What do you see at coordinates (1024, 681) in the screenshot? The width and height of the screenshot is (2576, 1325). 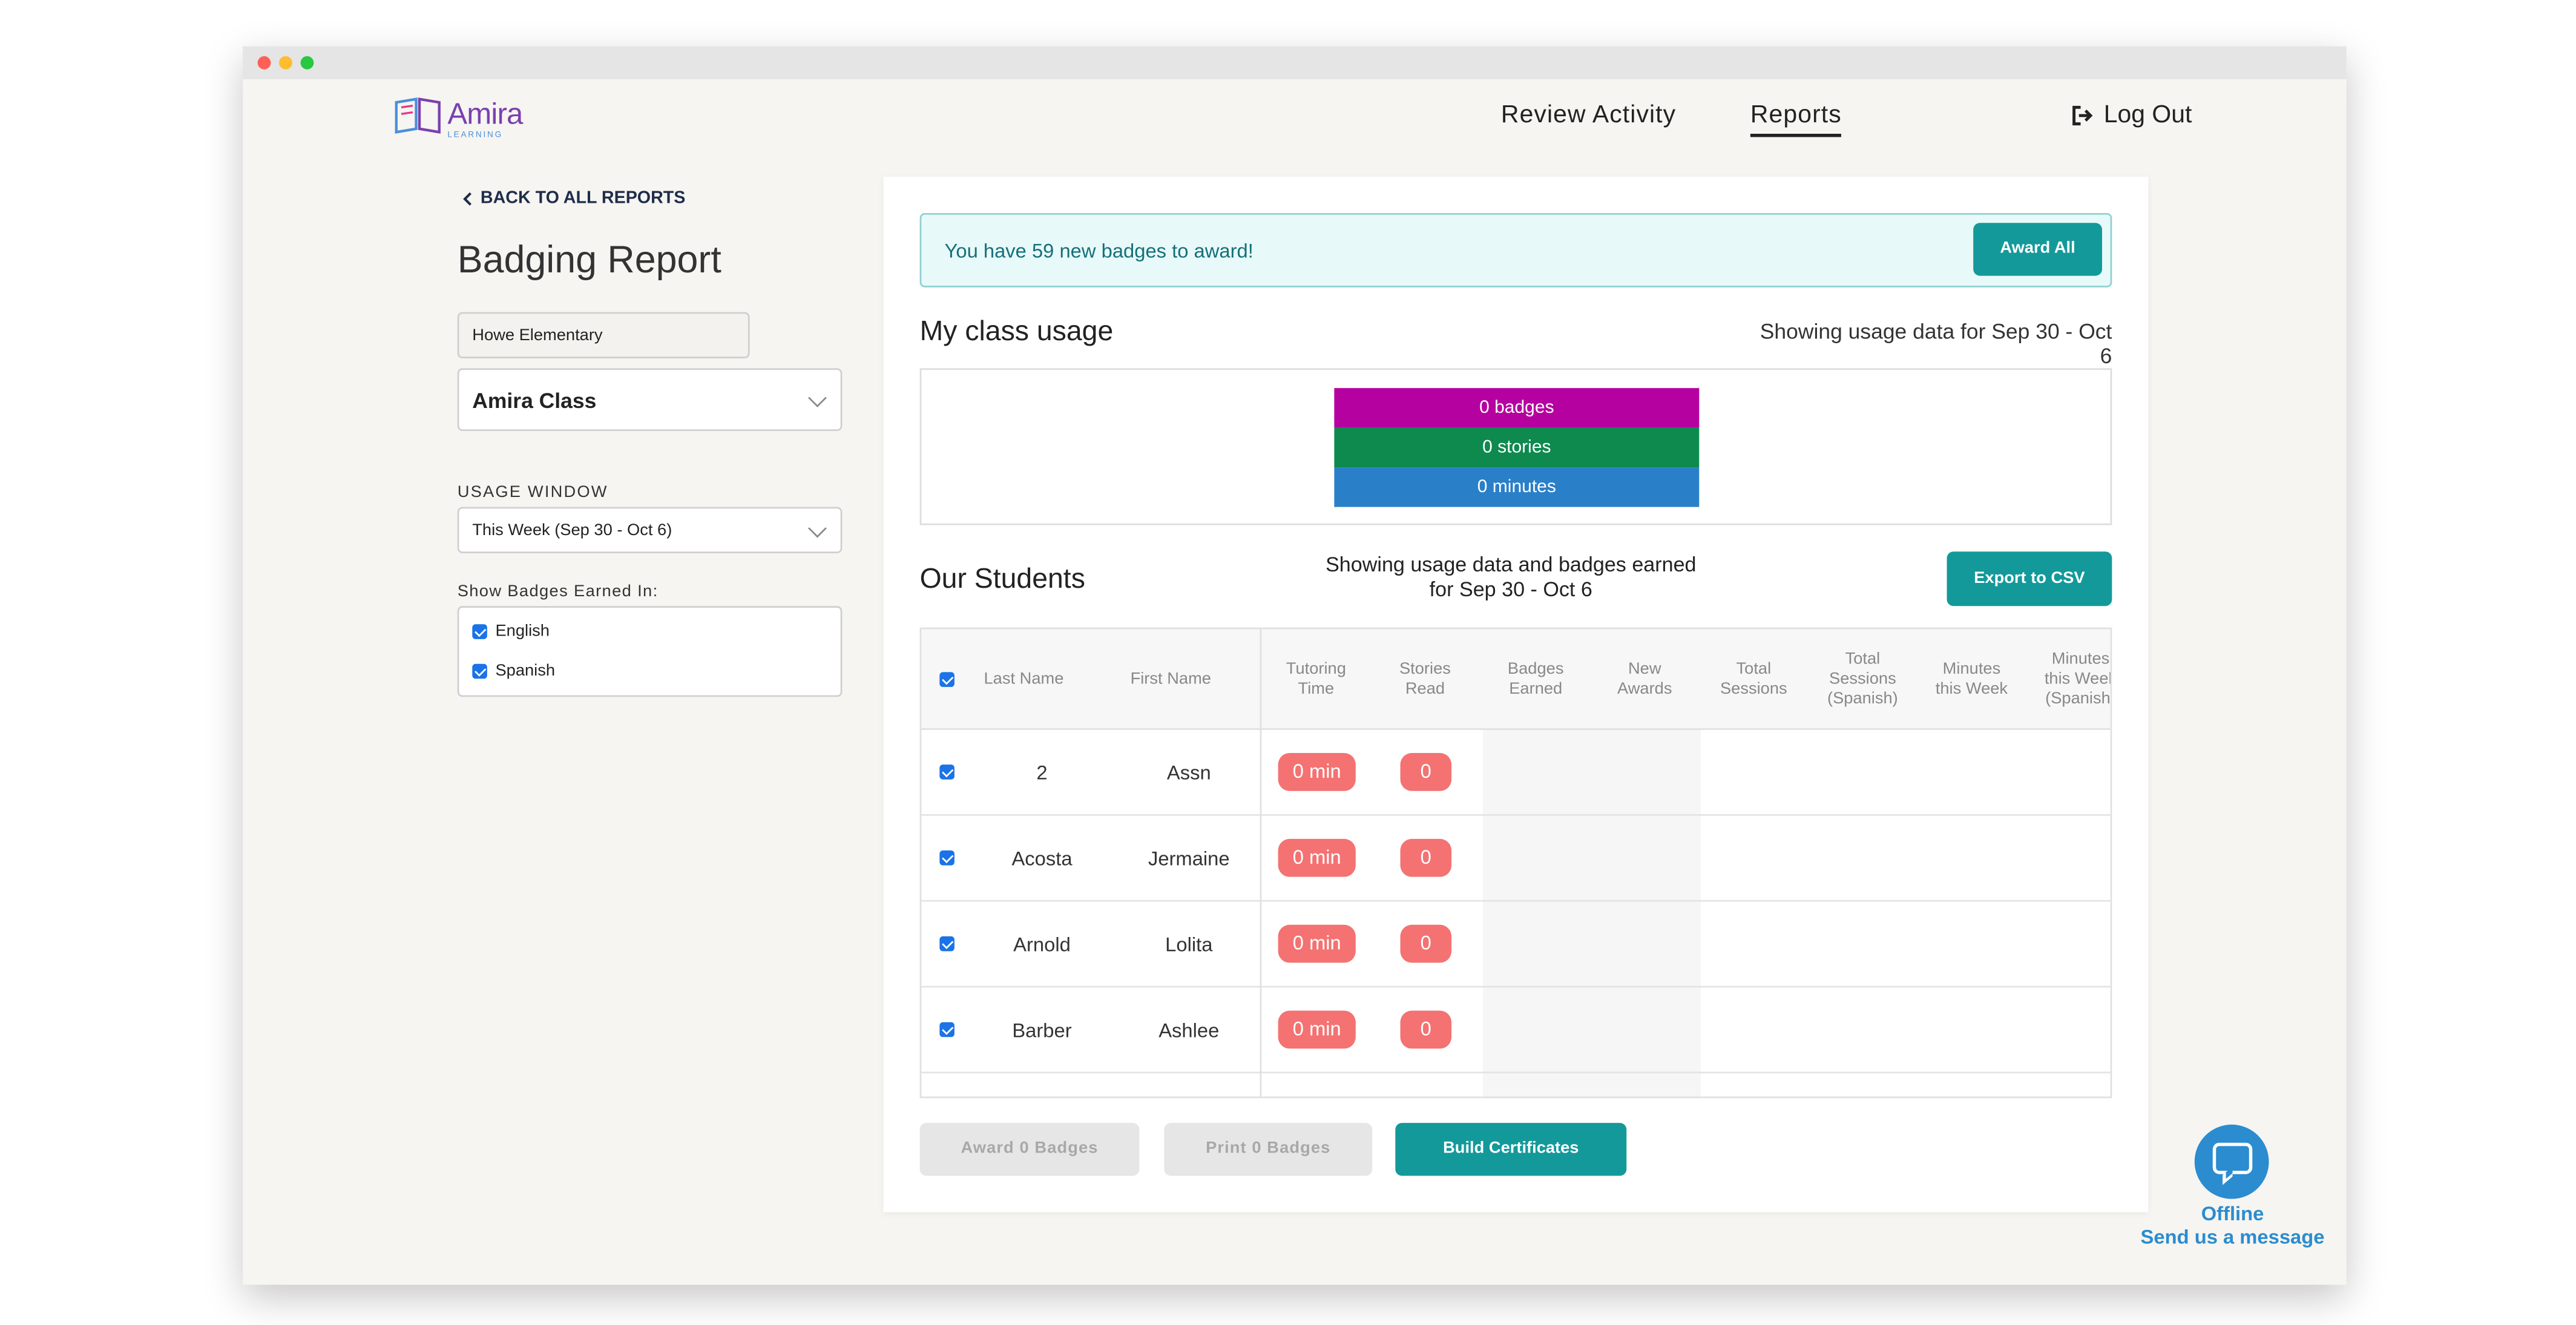 I see `header-last-name: Last Name` at bounding box center [1024, 681].